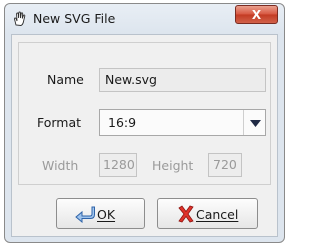  I want to click on window-title: New SVG File, so click(74, 18).